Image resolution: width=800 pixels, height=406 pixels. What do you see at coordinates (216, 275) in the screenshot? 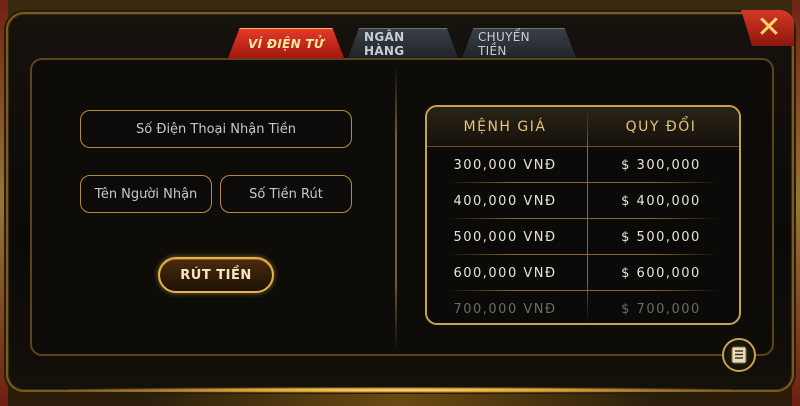
I see `withdraw-button: RÚT TIỀN` at bounding box center [216, 275].